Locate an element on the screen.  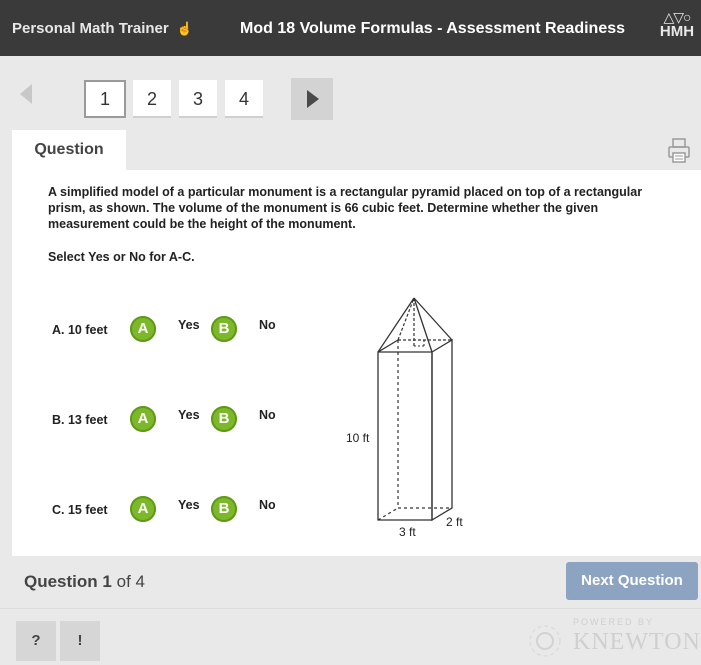
next-arrow-icon is located at coordinates (313, 99).